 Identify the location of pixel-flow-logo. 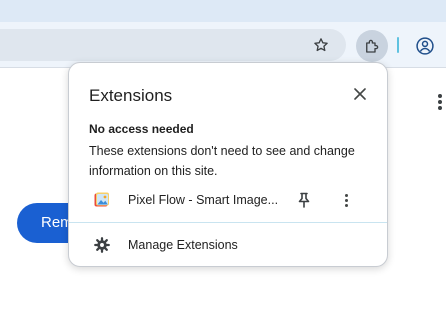
(102, 200).